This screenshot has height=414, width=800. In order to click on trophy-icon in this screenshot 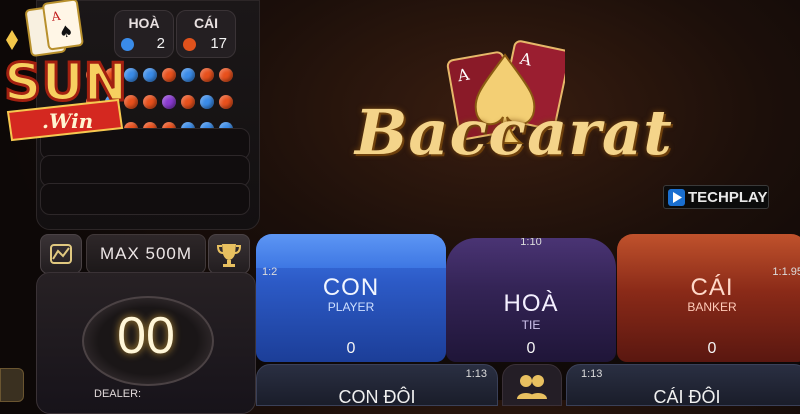, I will do `click(229, 255)`.